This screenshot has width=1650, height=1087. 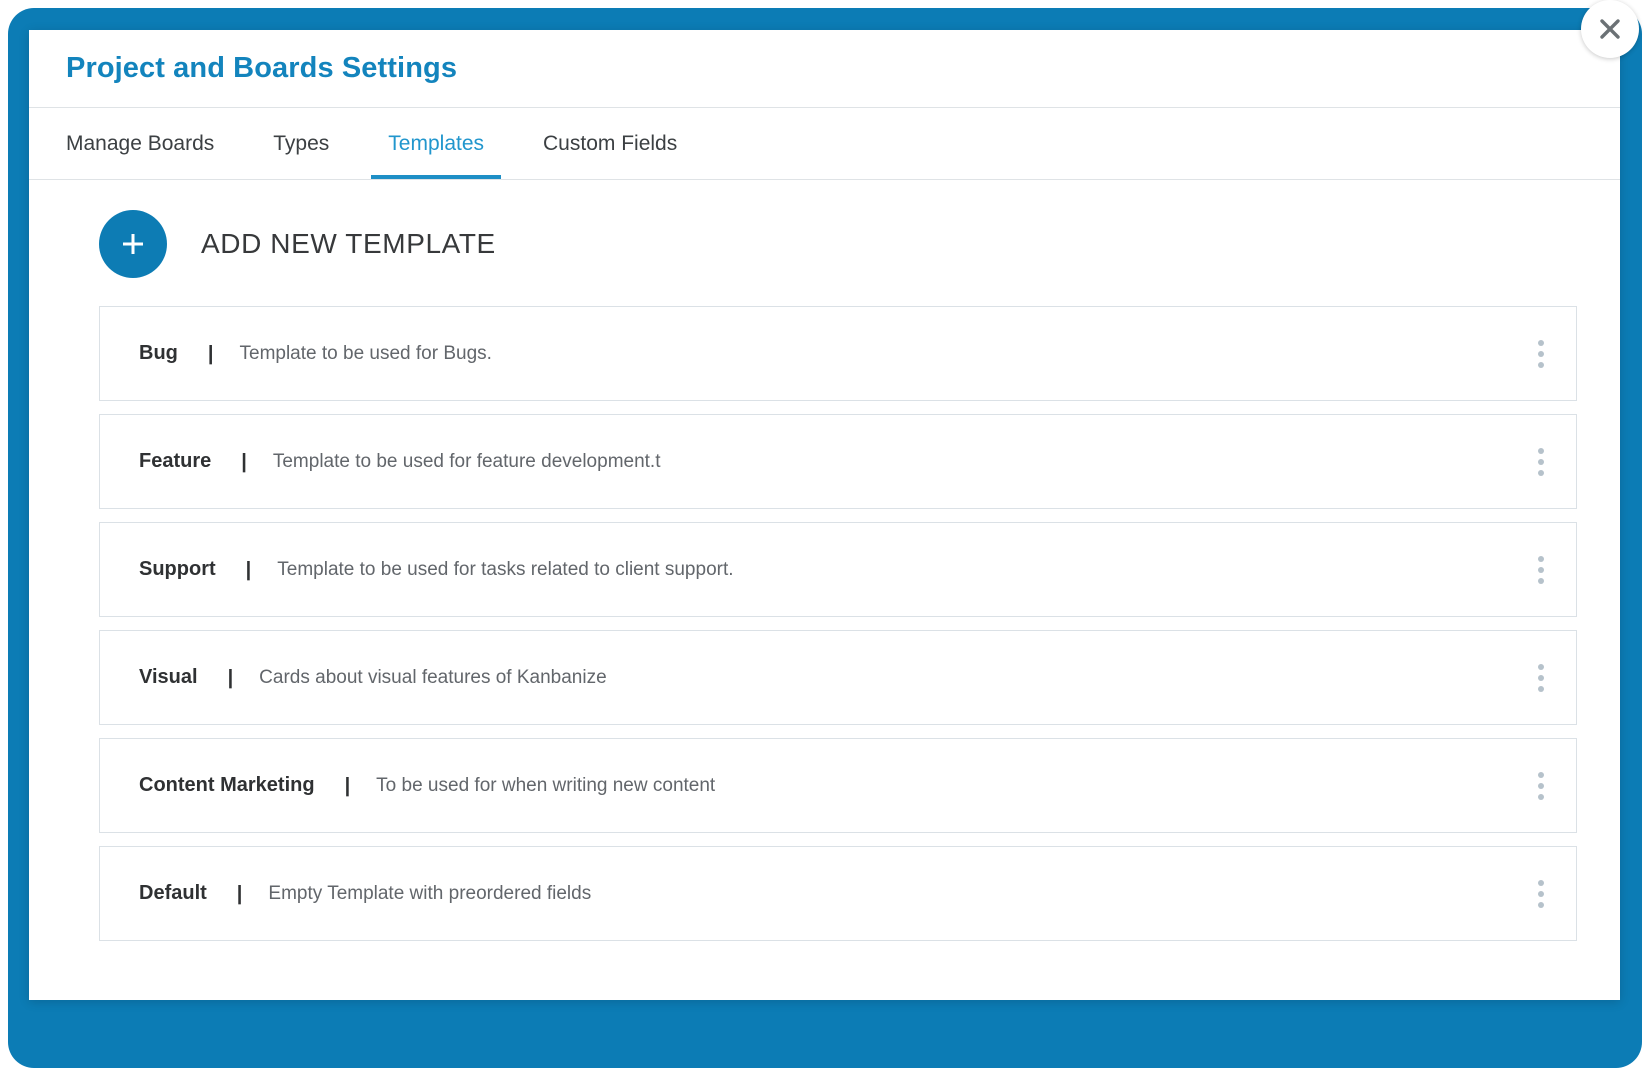 I want to click on template-name: Support, so click(x=177, y=569).